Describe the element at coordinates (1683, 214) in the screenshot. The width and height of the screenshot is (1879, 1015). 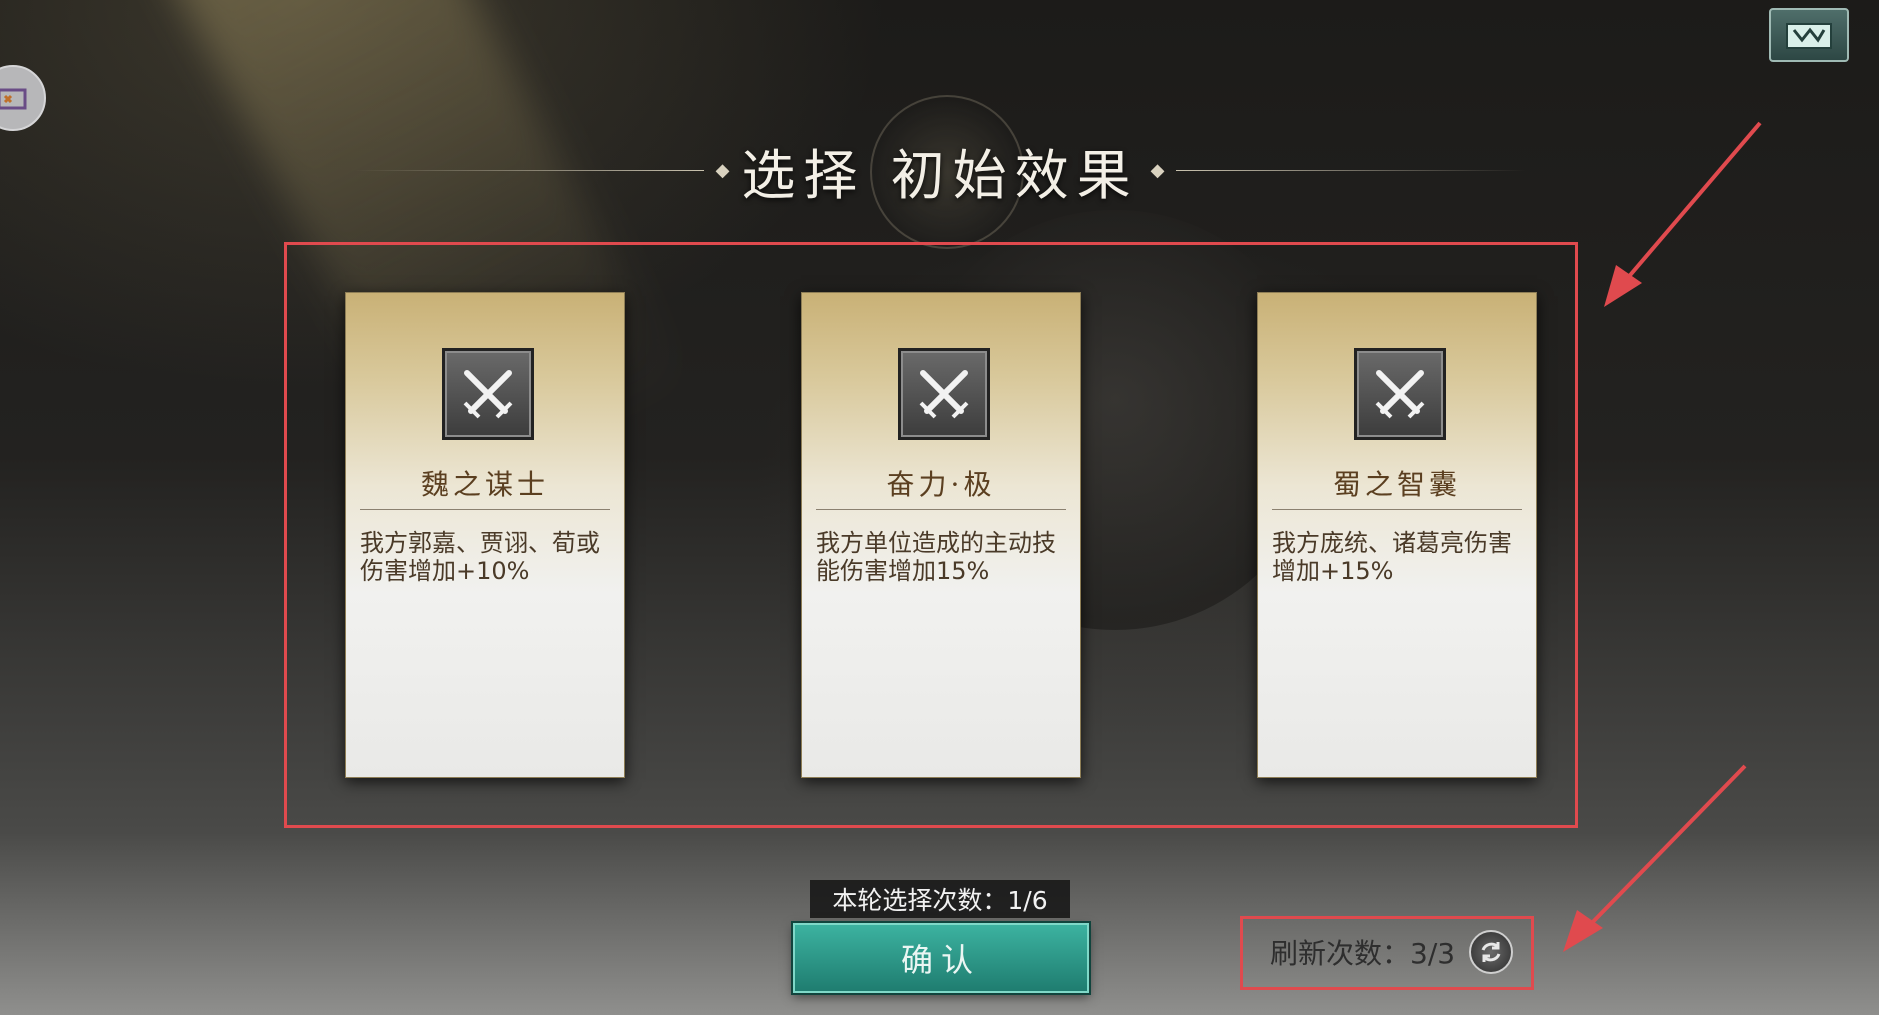
I see `annotation-arrow-top` at that location.